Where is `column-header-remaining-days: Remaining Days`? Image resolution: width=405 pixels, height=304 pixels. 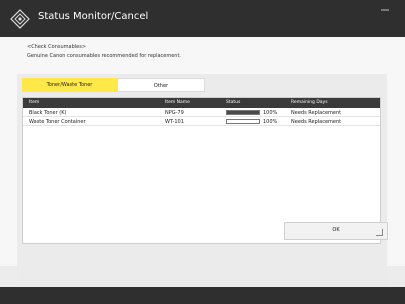 column-header-remaining-days: Remaining Days is located at coordinates (309, 102).